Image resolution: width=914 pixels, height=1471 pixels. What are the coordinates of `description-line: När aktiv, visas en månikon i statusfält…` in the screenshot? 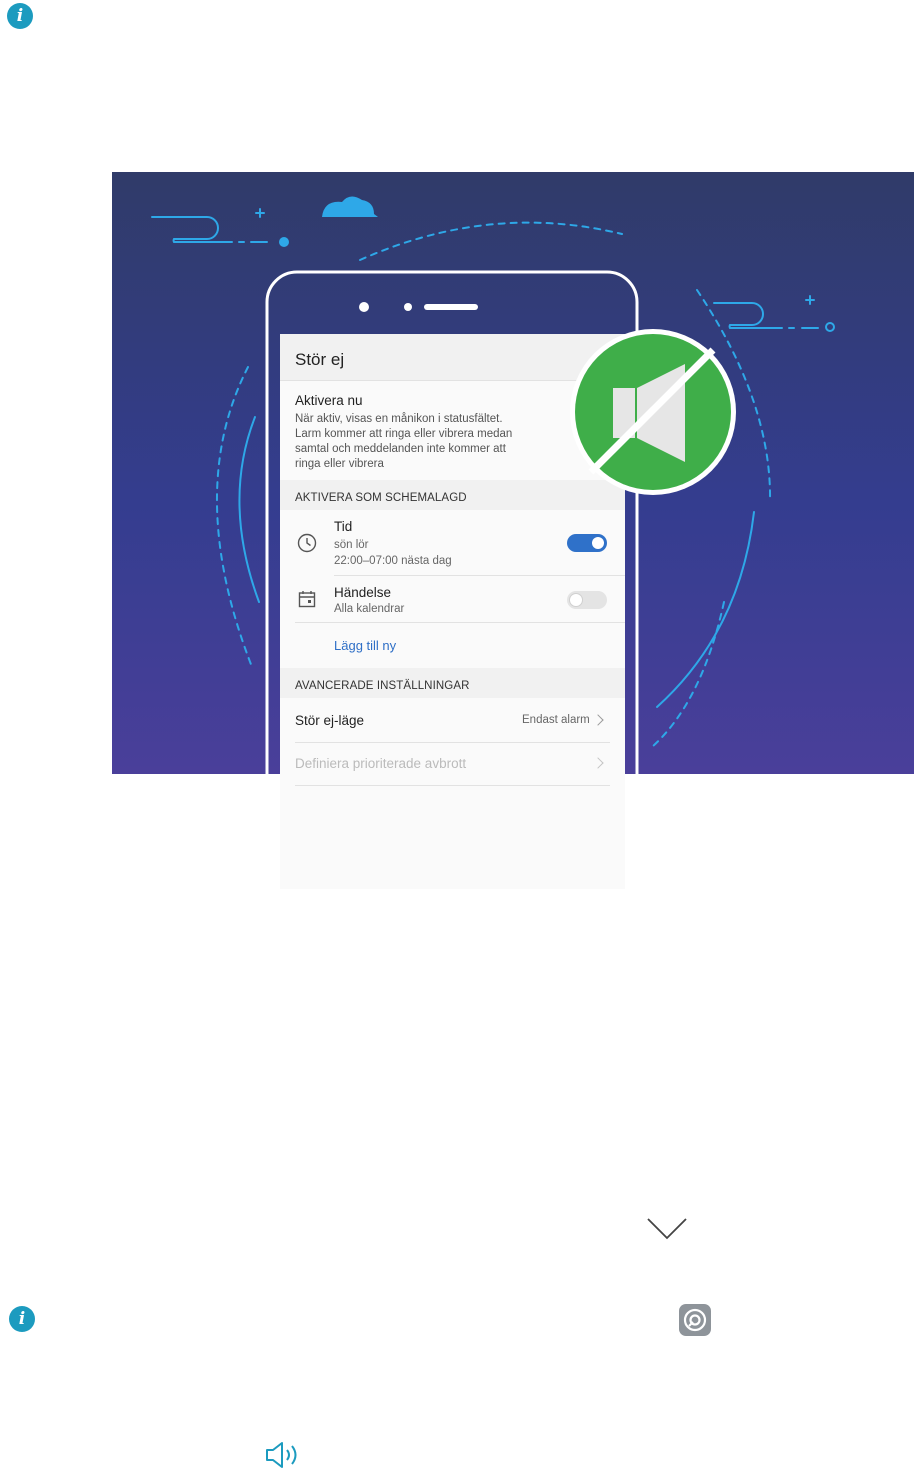 It's located at (399, 419).